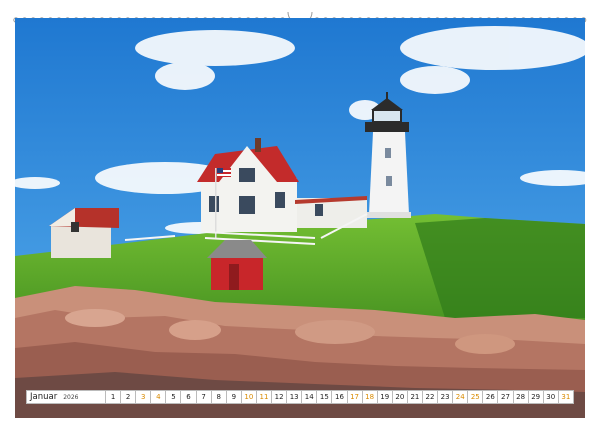  Describe the element at coordinates (264, 397) in the screenshot. I see `day-cell: 11` at that location.